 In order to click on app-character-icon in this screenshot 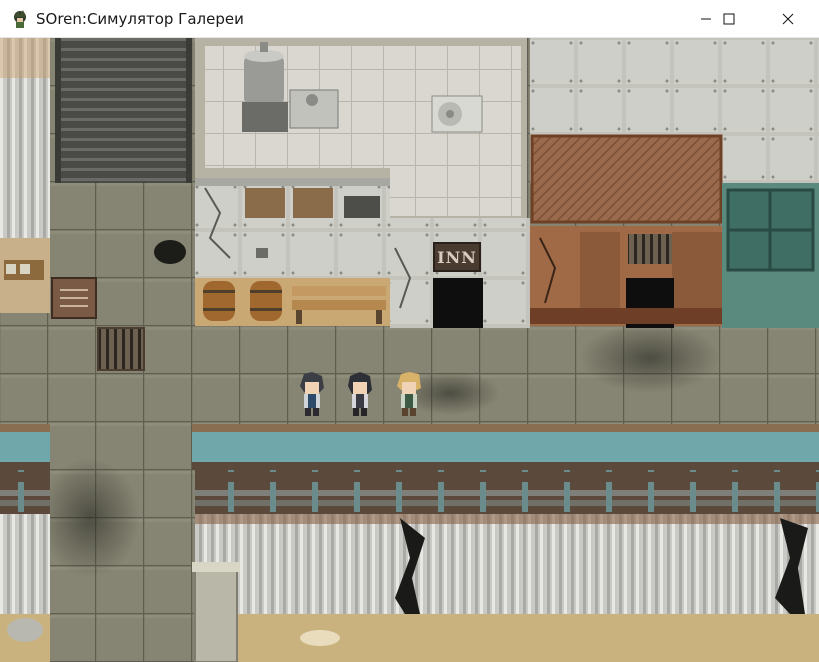, I will do `click(20, 19)`.